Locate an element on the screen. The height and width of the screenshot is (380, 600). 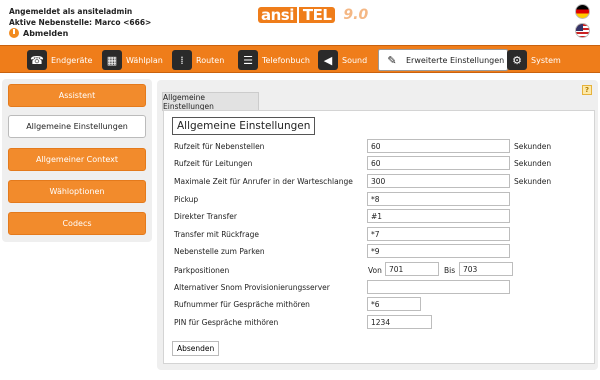
nav-sound: ◀ Sound is located at coordinates (342, 60).